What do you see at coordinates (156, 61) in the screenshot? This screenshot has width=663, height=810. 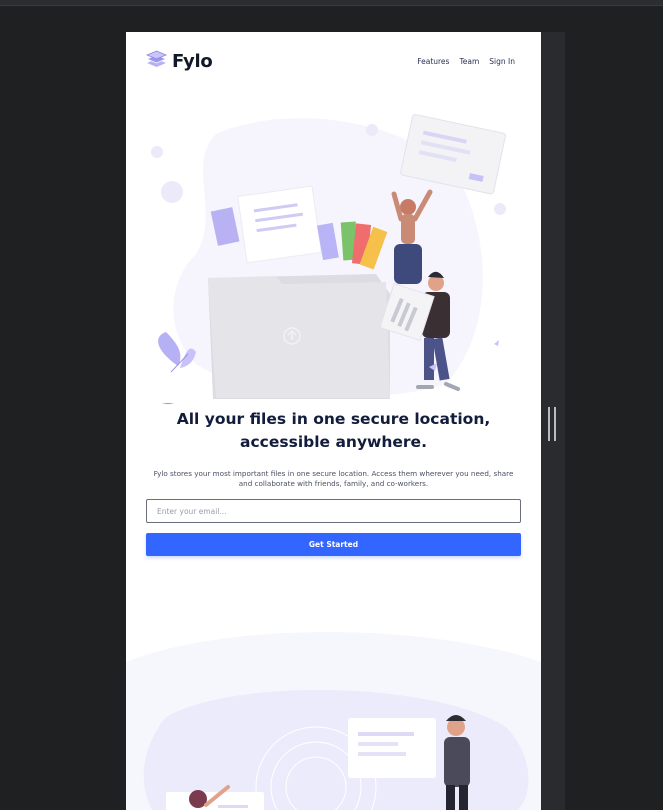 I see `stacked-layers-icon` at bounding box center [156, 61].